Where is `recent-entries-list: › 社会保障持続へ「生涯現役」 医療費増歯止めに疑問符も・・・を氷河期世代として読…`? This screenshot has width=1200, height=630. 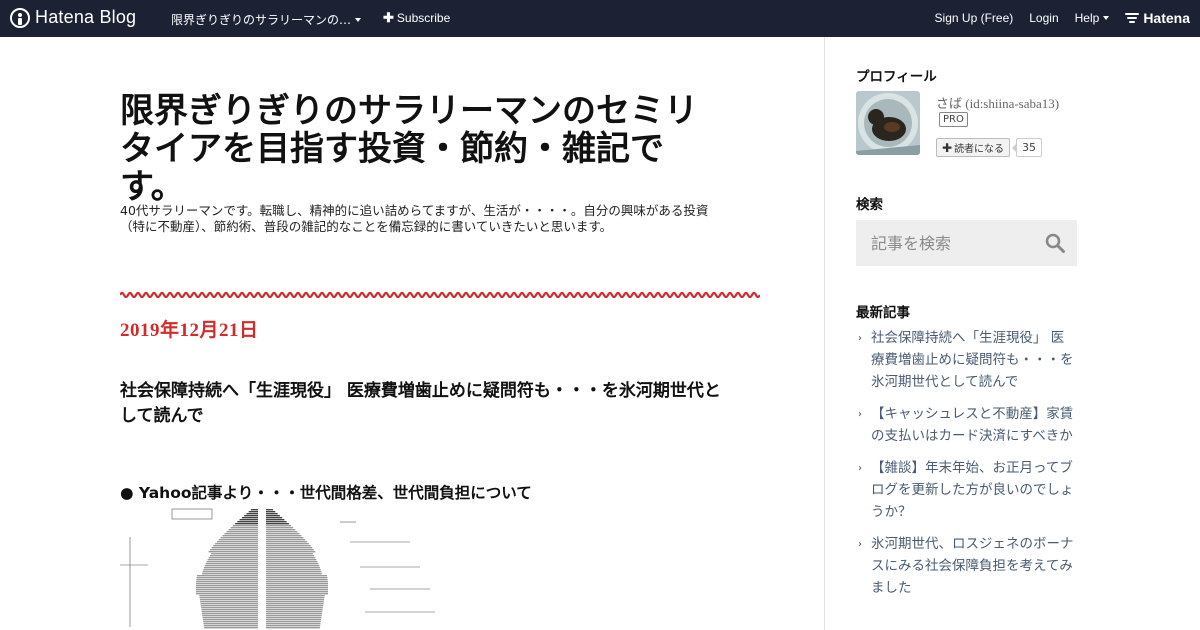
recent-entries-list: › 社会保障持続へ「生涯現役」 医療費増歯止めに疑問符も・・・を氷河期世代として読… is located at coordinates (966, 468).